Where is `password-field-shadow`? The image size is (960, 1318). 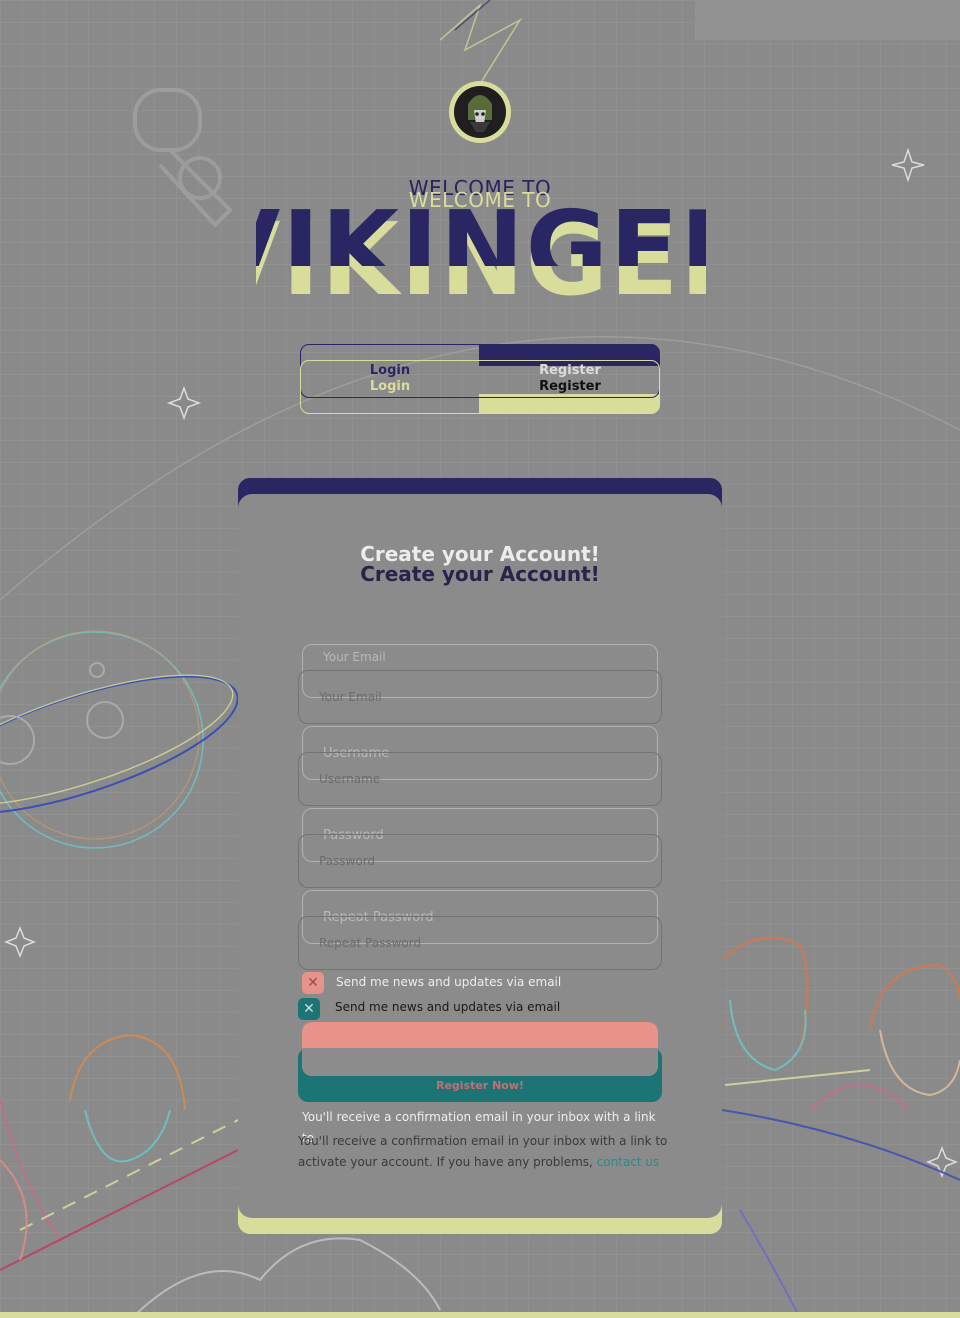
password-field-shadow is located at coordinates (480, 861).